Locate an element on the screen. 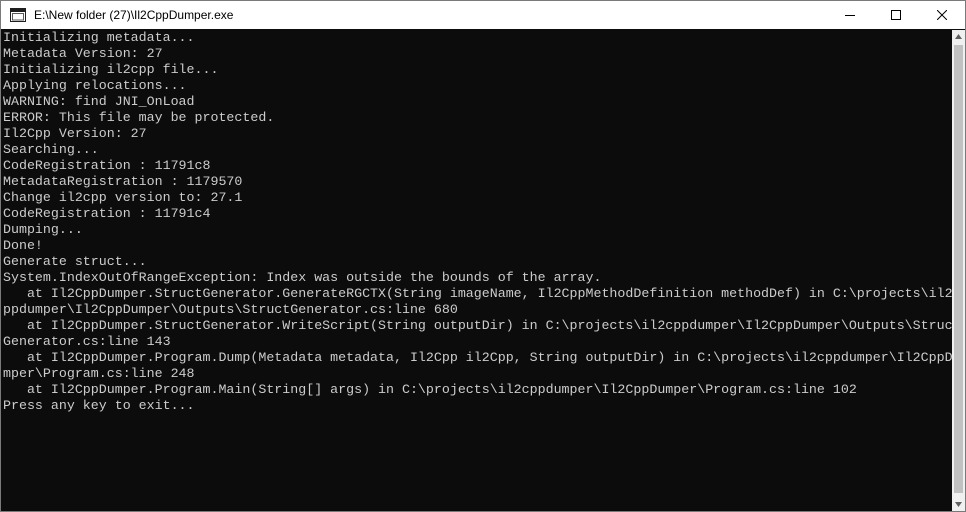 The image size is (966, 512). console-line: WARNING: find JNI_OnLoad is located at coordinates (99, 101).